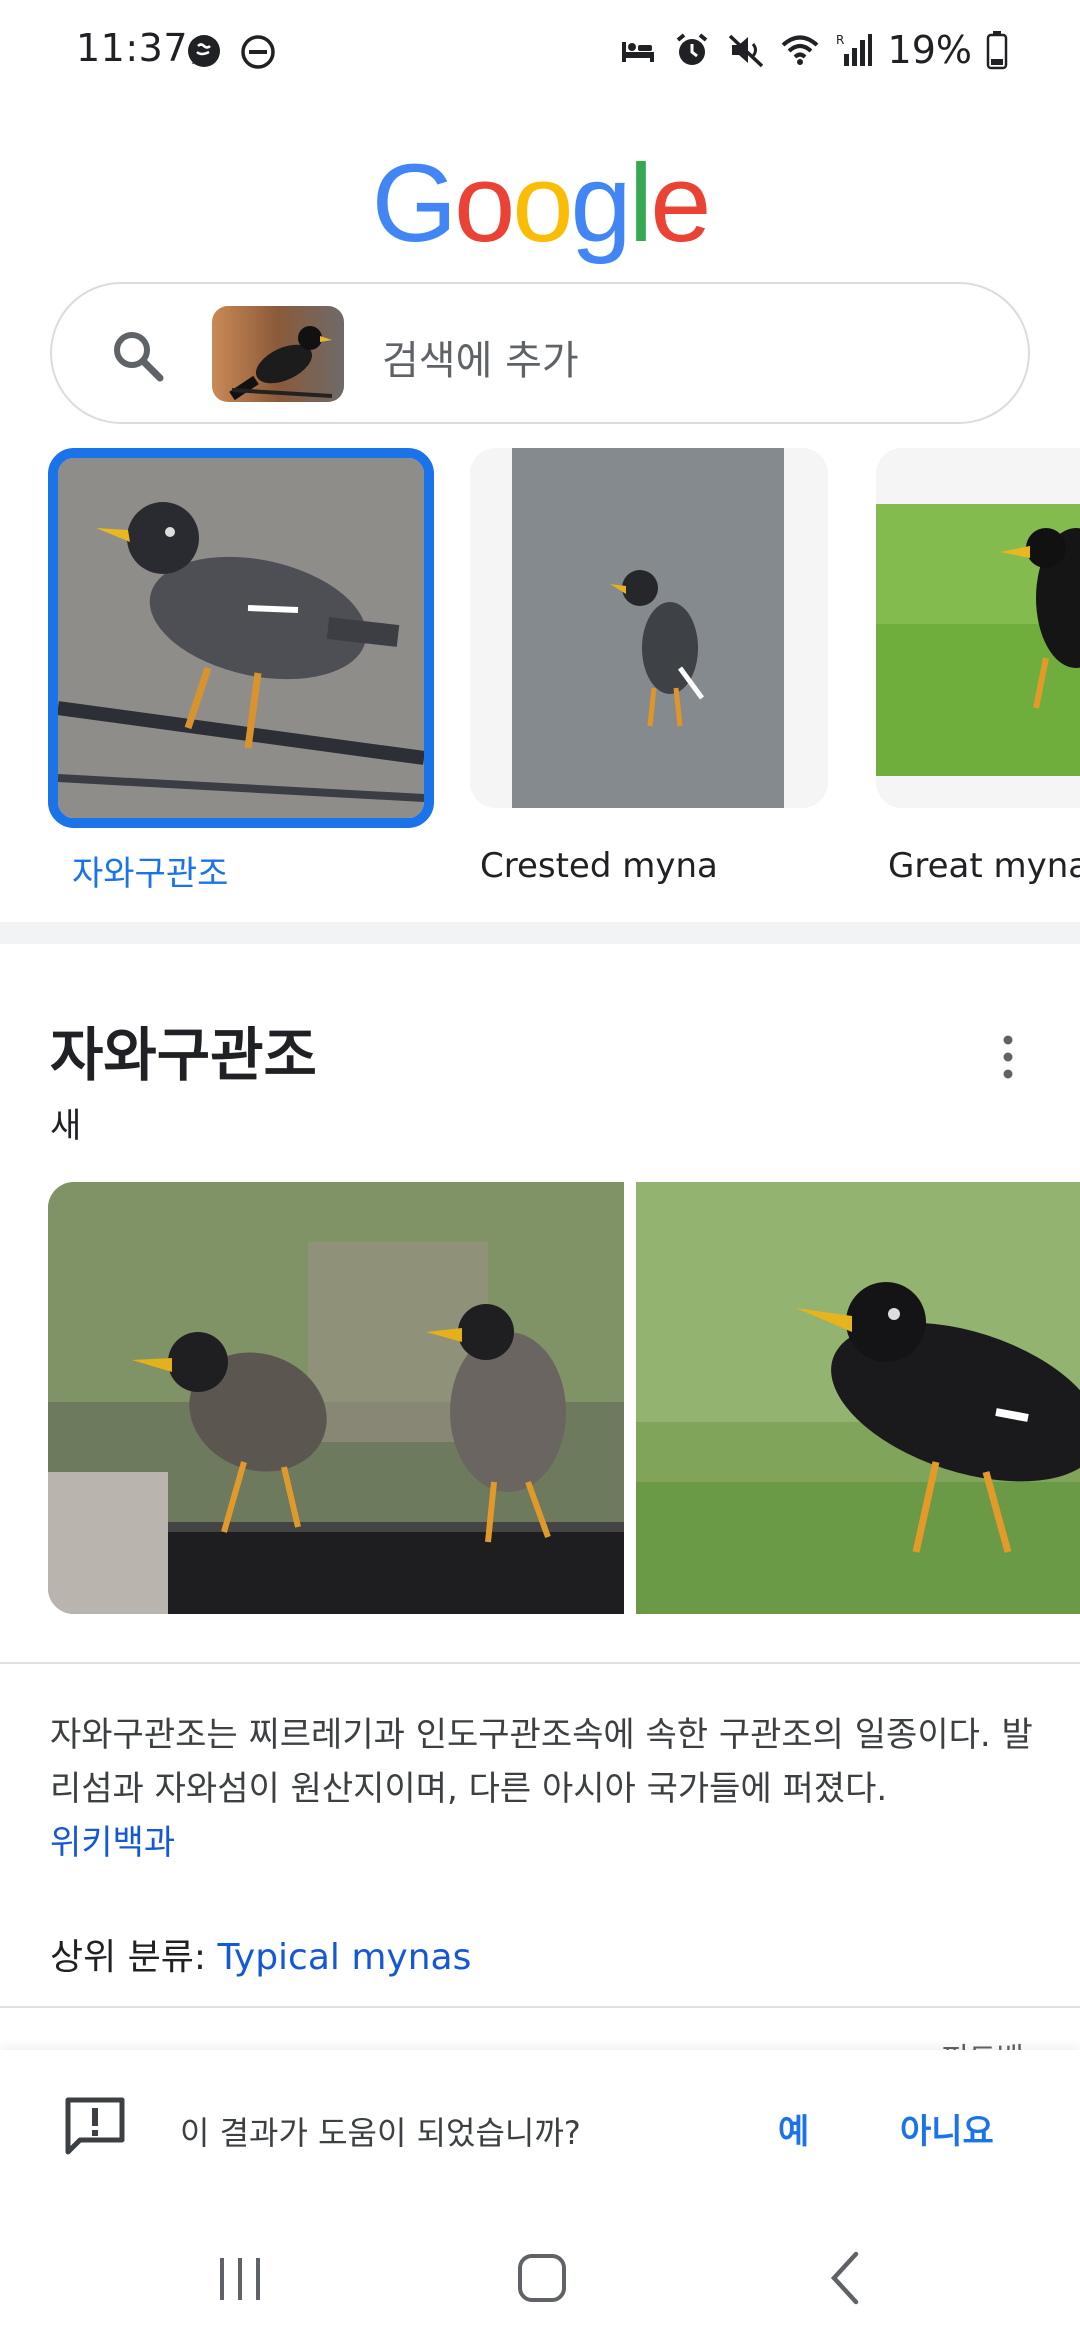  I want to click on home-icon, so click(542, 2278).